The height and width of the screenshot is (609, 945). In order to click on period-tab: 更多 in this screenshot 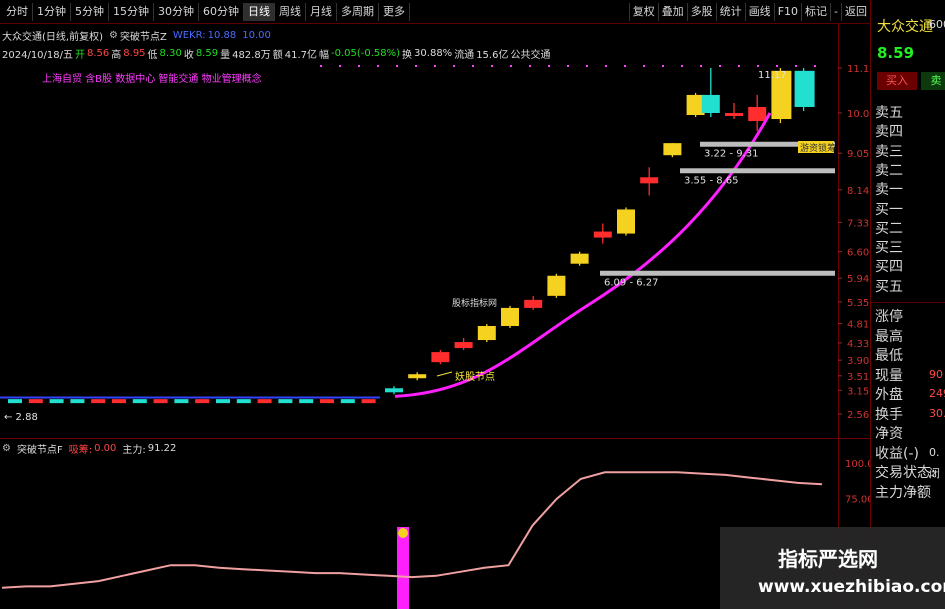, I will do `click(394, 11)`.